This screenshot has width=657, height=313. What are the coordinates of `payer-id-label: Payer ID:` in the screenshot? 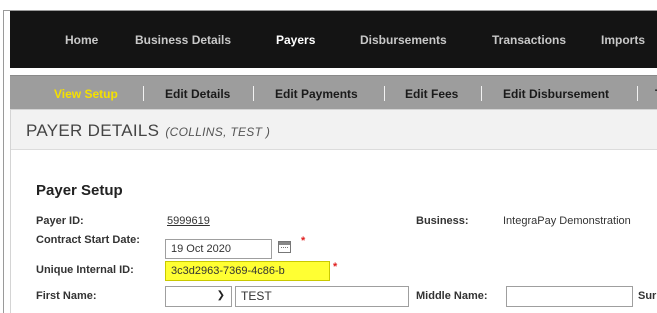 It's located at (60, 221).